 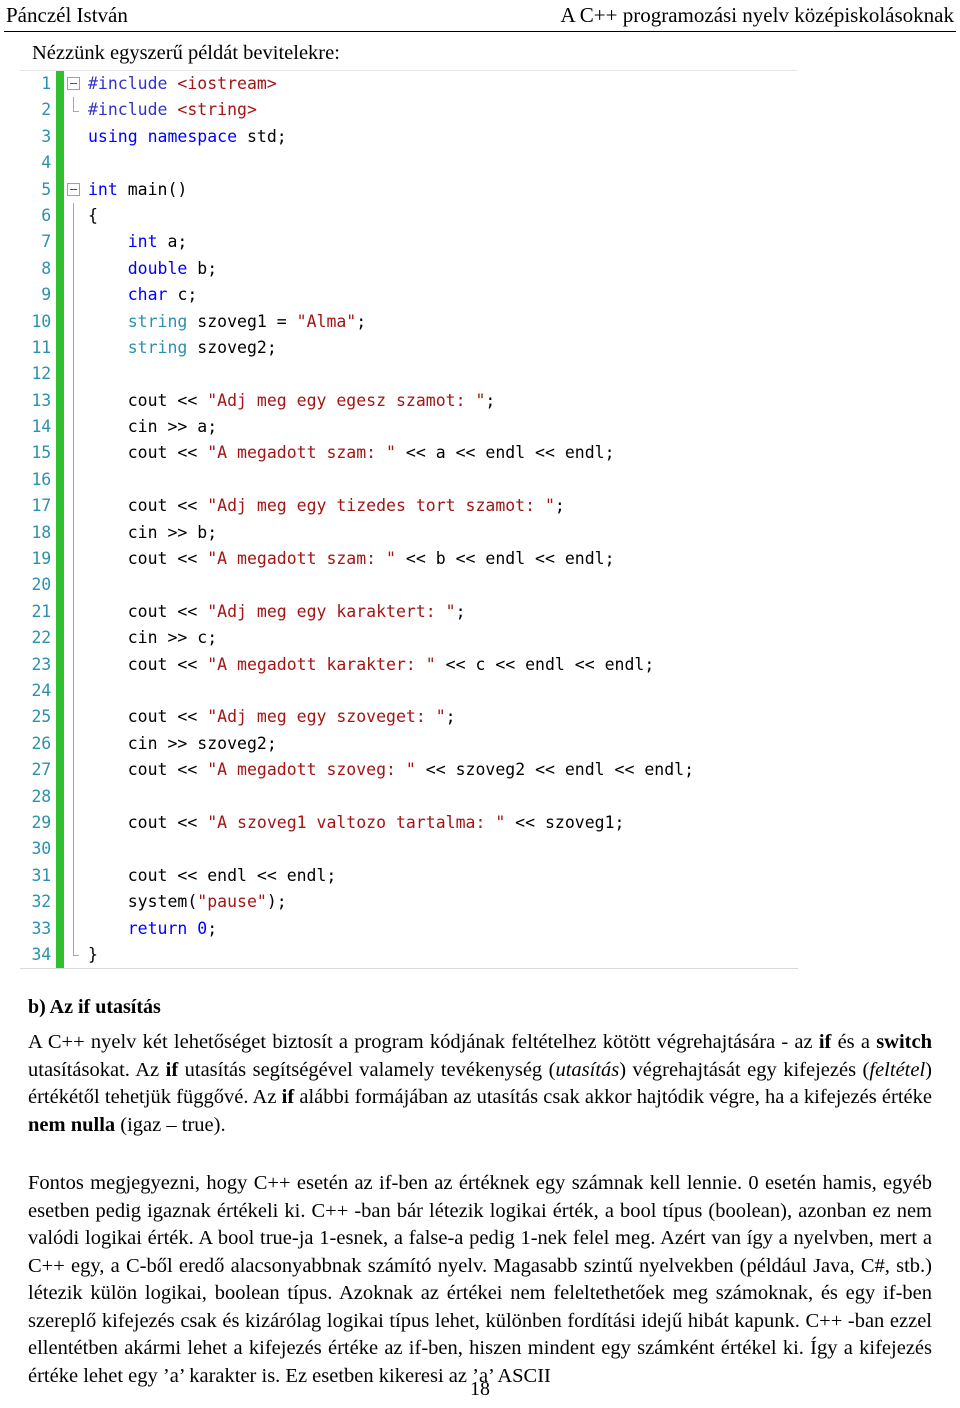 I want to click on code-line-text: cin >> szoveg2;, so click(x=202, y=743).